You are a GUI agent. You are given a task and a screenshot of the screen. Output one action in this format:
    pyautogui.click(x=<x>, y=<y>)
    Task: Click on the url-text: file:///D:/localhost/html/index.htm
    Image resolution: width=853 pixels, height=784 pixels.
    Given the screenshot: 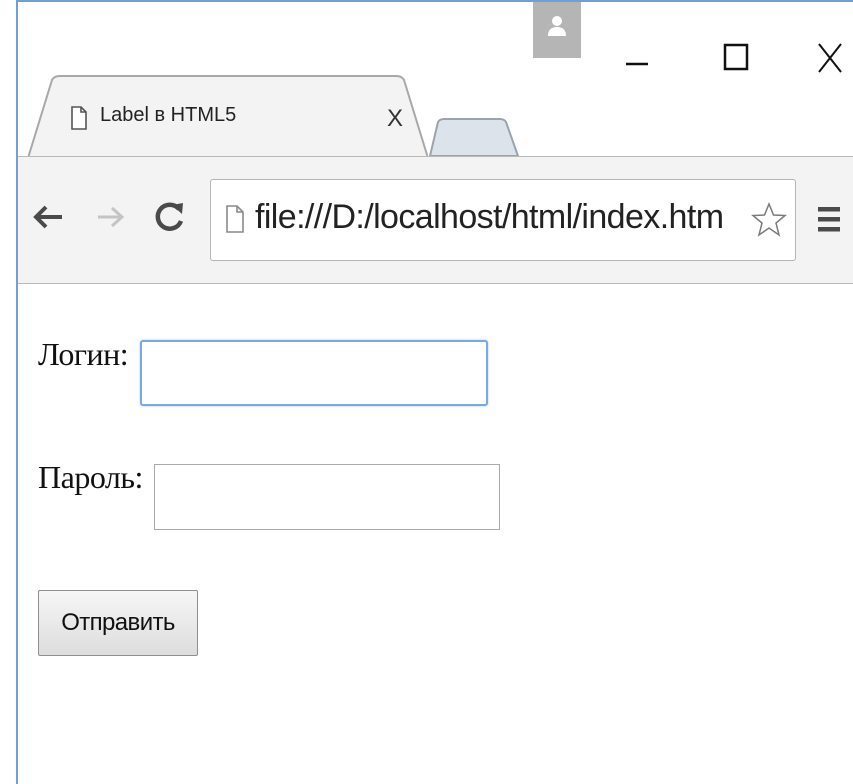 What is the action you would take?
    pyautogui.click(x=489, y=217)
    